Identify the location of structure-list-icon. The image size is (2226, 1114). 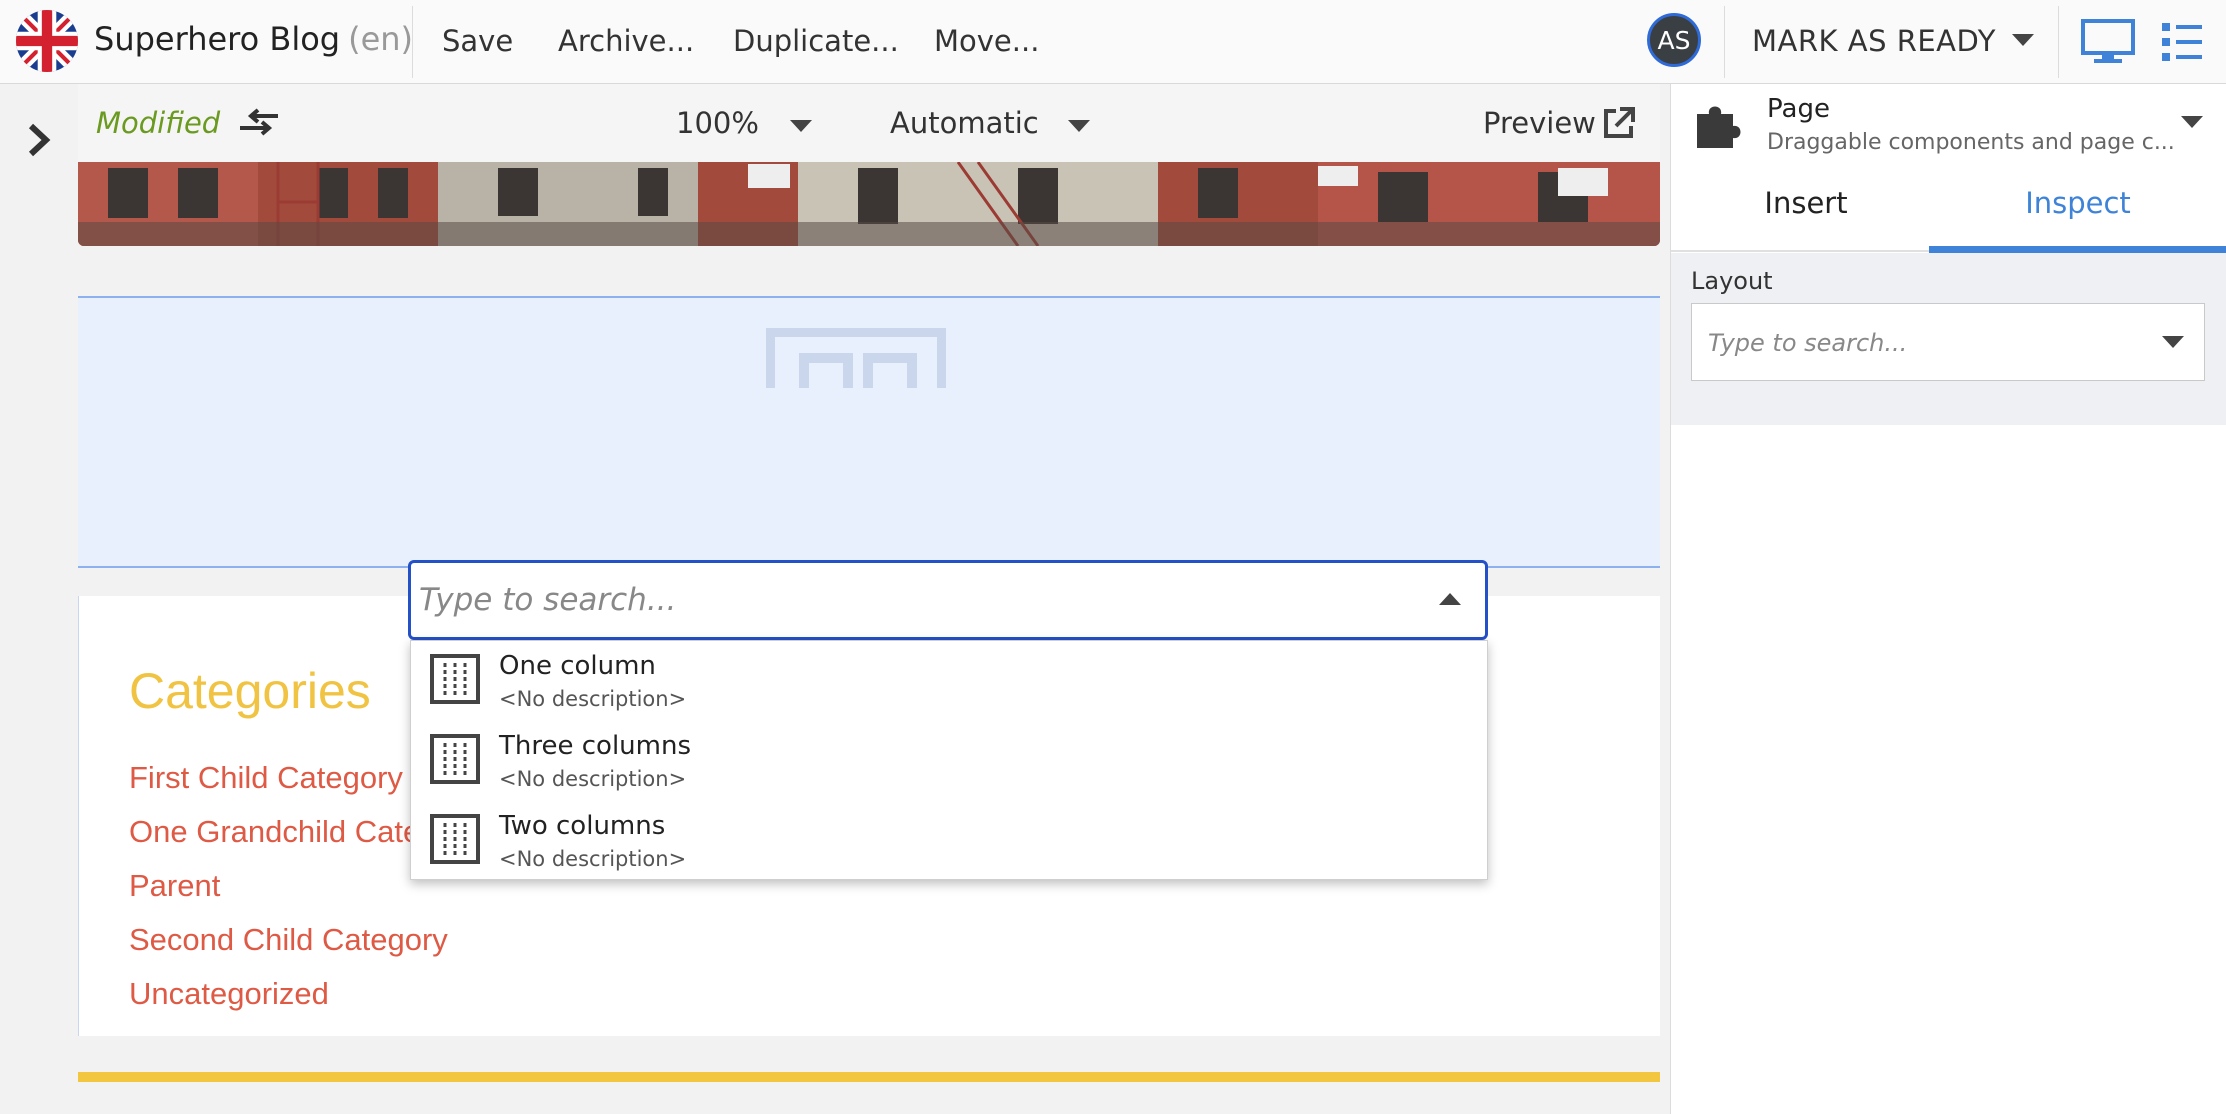
(2182, 44).